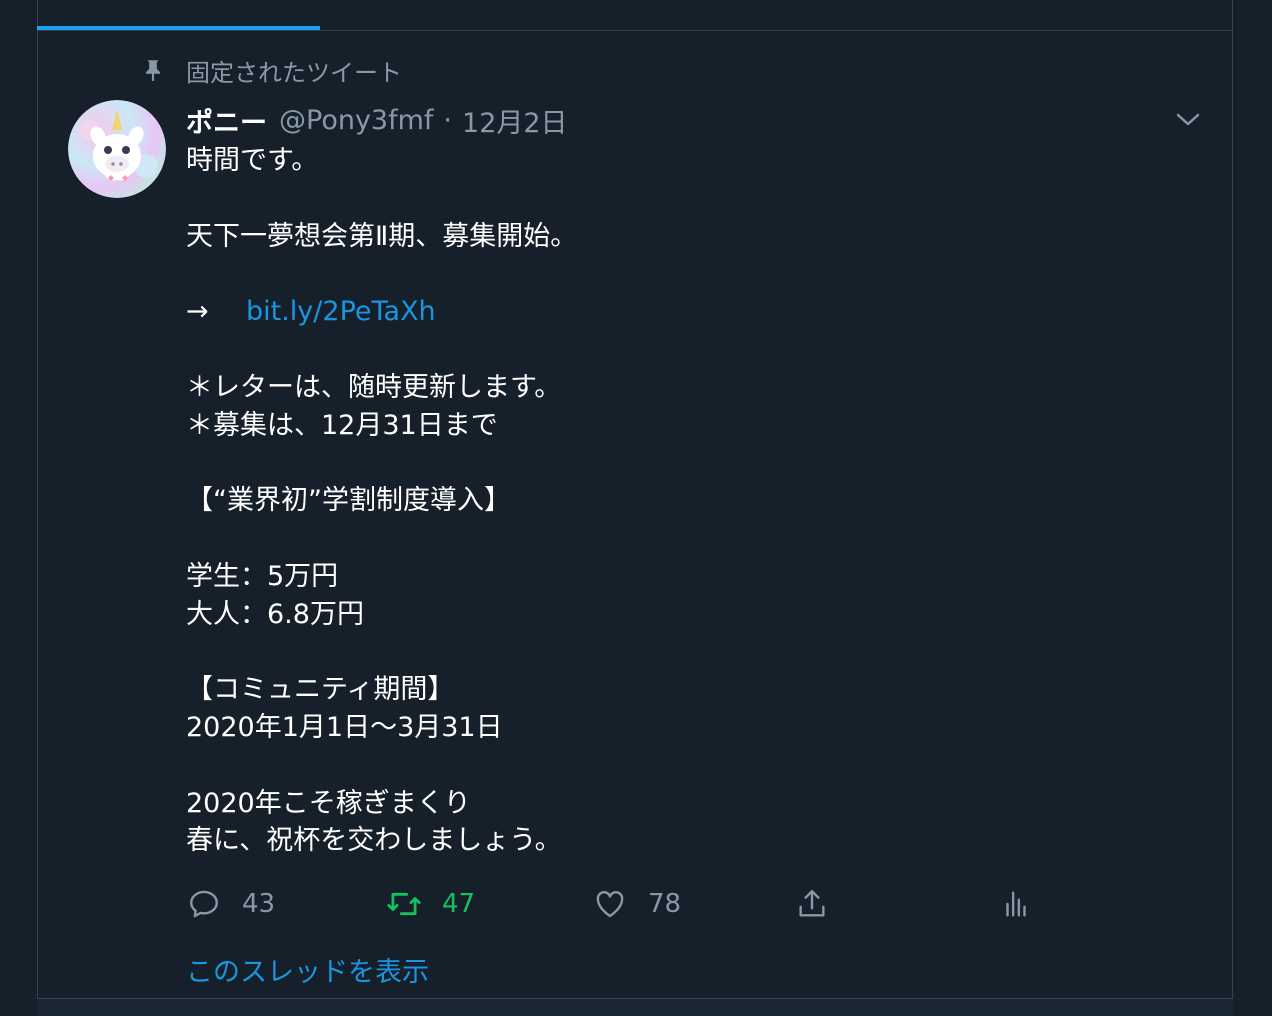 The image size is (1272, 1016). I want to click on tweet-line: 春に、祝杯を交わしましょう。, so click(374, 841).